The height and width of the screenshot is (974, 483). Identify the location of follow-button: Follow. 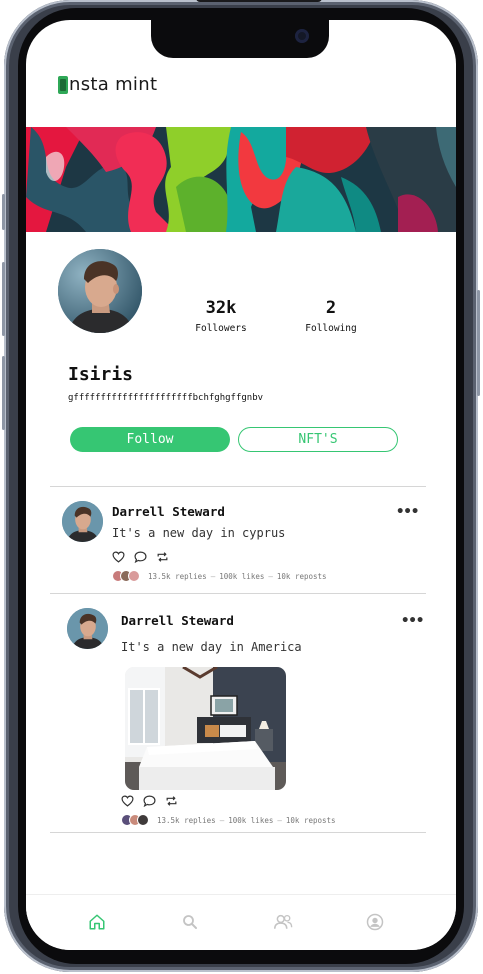
(150, 439).